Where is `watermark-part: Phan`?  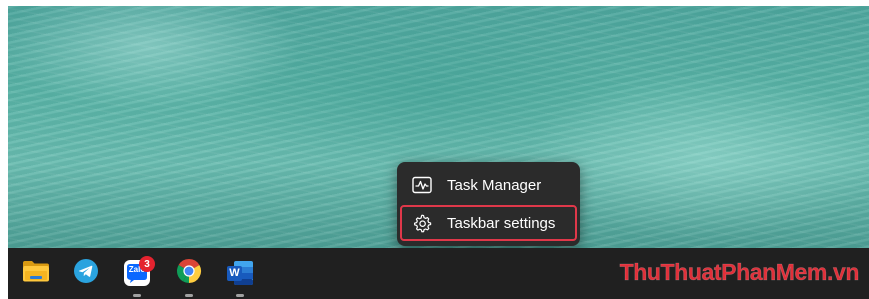 watermark-part: Phan is located at coordinates (749, 272).